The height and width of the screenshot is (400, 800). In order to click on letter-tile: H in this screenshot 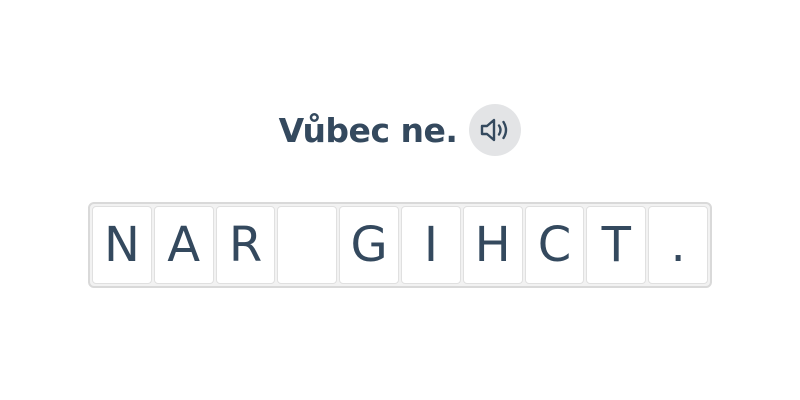, I will do `click(492, 245)`.